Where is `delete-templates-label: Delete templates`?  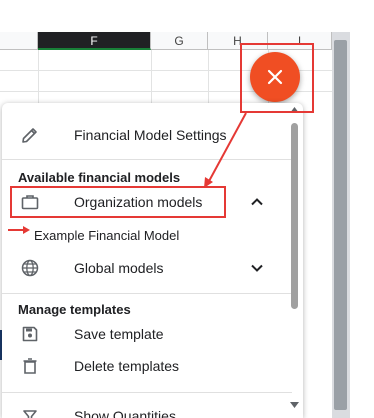
delete-templates-label: Delete templates is located at coordinates (127, 366).